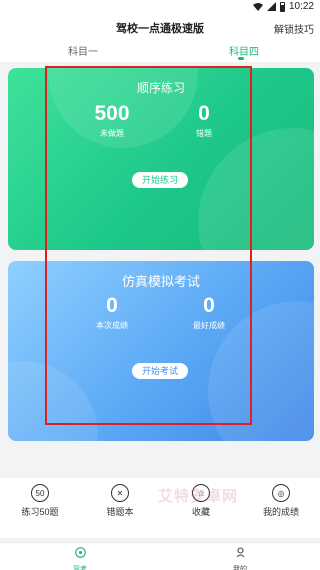 This screenshot has height=570, width=320. I want to click on wrong-book-button: ✕ 错题本, so click(120, 501).